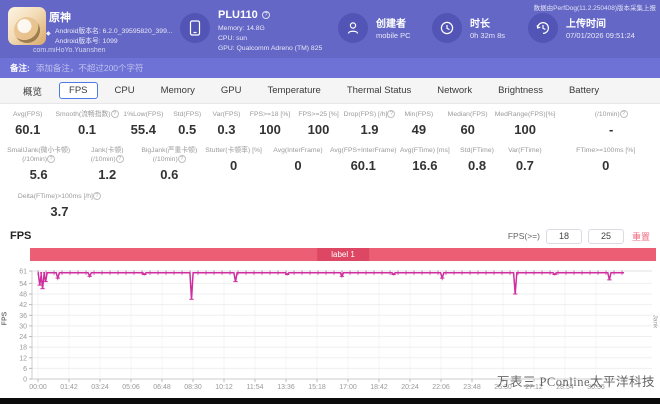 The height and width of the screenshot is (404, 660). What do you see at coordinates (391, 24) in the screenshot?
I see `creator-label: 创建者` at bounding box center [391, 24].